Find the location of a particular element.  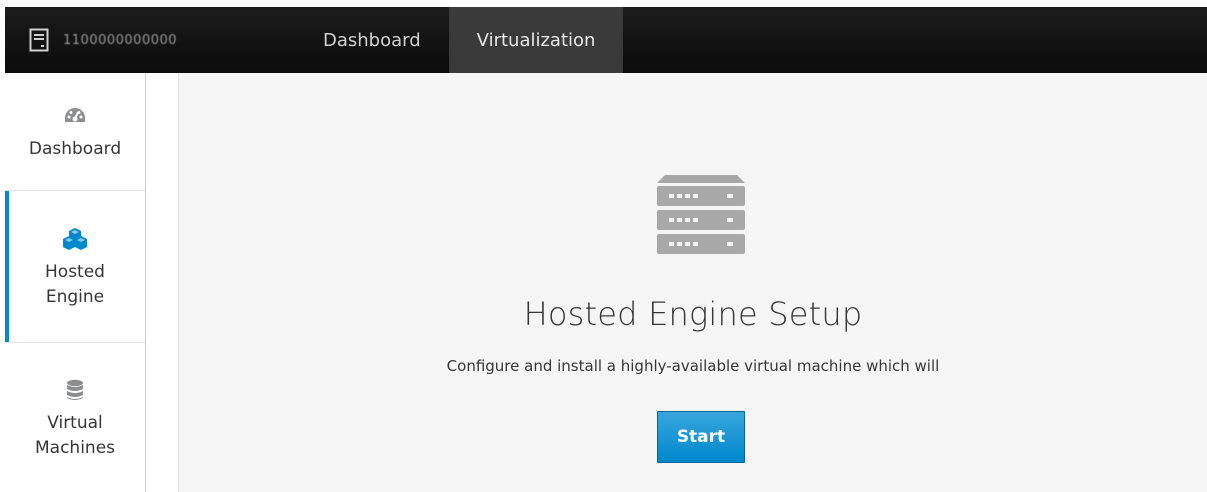

sidebar: Dashboard Hosted Engine Virtual Machines is located at coordinates (75, 282).